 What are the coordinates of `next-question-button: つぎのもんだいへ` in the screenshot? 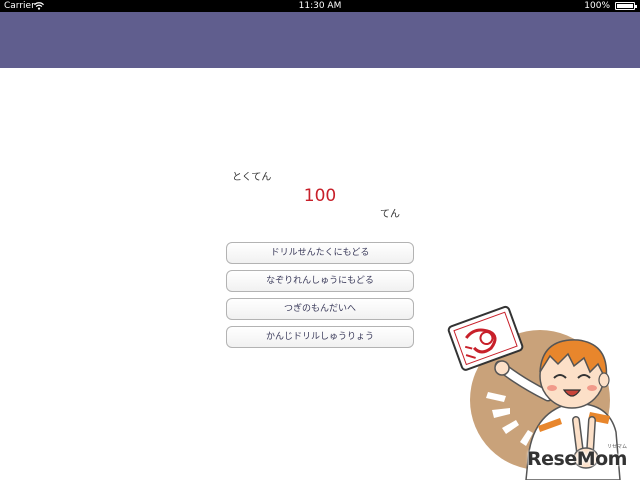 It's located at (320, 309).